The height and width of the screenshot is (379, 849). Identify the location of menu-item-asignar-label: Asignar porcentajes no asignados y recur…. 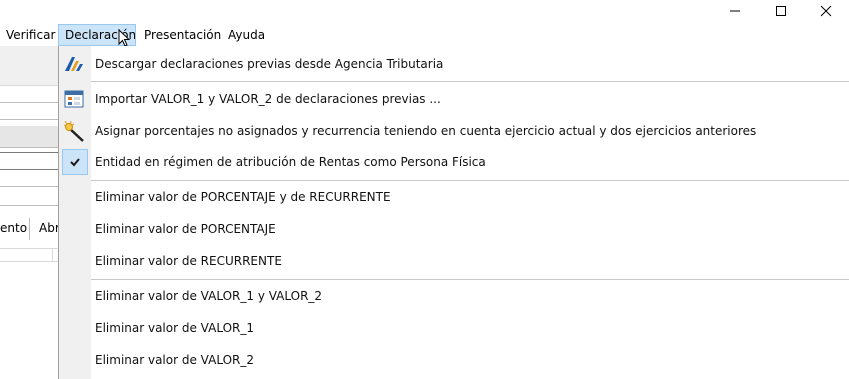
(426, 131).